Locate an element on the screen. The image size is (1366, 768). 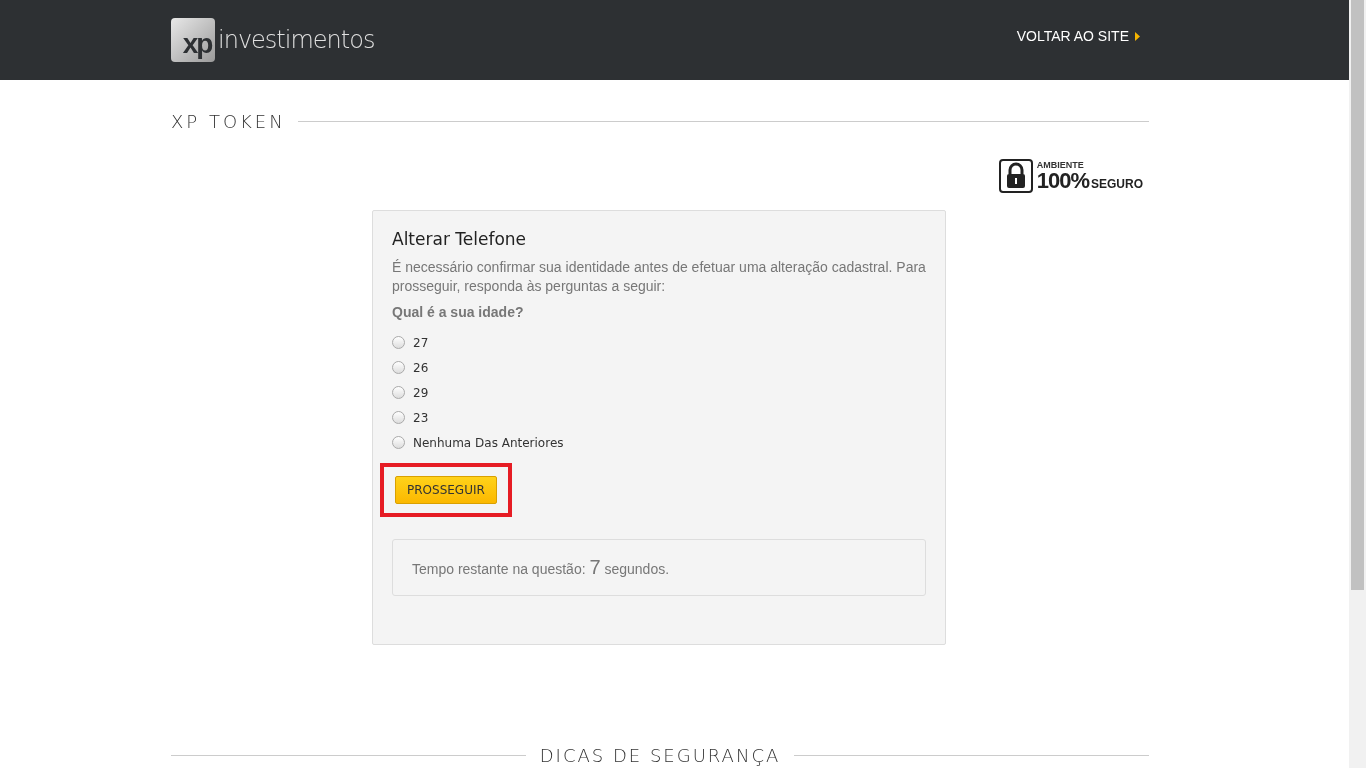
card-description: É necessário confirmar sua identidade antes de efetuar uma alteração cadastral. Para prosseguir, responda às perguntas a seguir: is located at coordinates (659, 277).